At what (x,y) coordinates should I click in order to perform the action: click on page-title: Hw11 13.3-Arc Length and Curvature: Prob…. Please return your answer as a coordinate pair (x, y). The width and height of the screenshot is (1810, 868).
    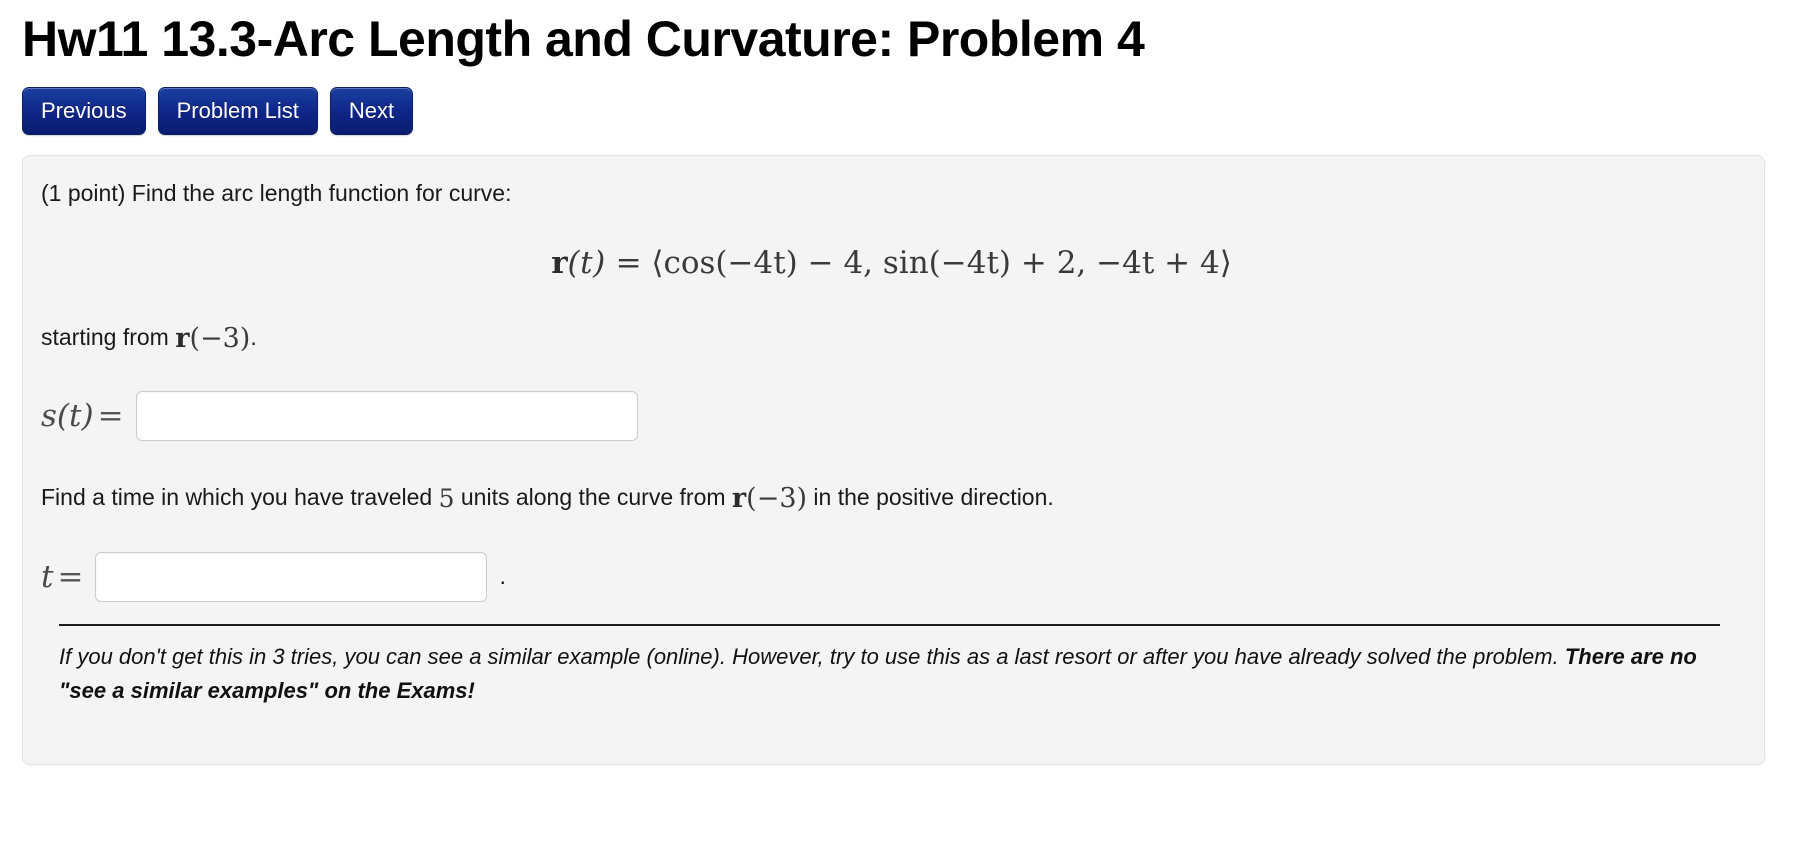
    Looking at the image, I should click on (583, 39).